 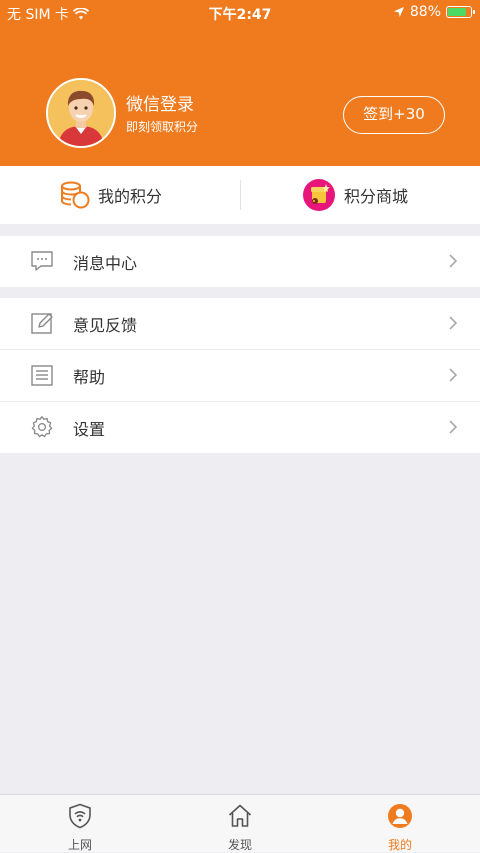 What do you see at coordinates (162, 127) in the screenshot?
I see `user-subtitle: 即刻领取积分` at bounding box center [162, 127].